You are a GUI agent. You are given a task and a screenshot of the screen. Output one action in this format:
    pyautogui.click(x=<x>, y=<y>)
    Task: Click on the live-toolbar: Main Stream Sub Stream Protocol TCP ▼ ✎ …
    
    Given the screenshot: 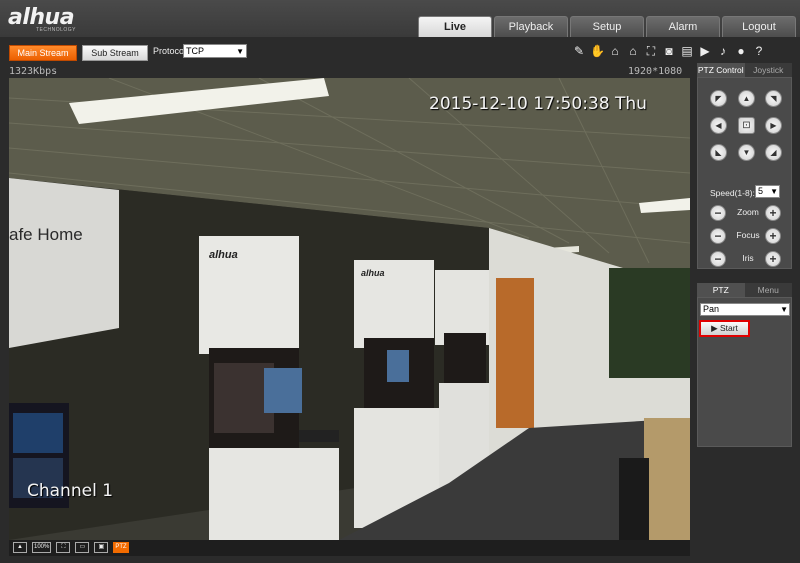 What is the action you would take?
    pyautogui.click(x=400, y=50)
    